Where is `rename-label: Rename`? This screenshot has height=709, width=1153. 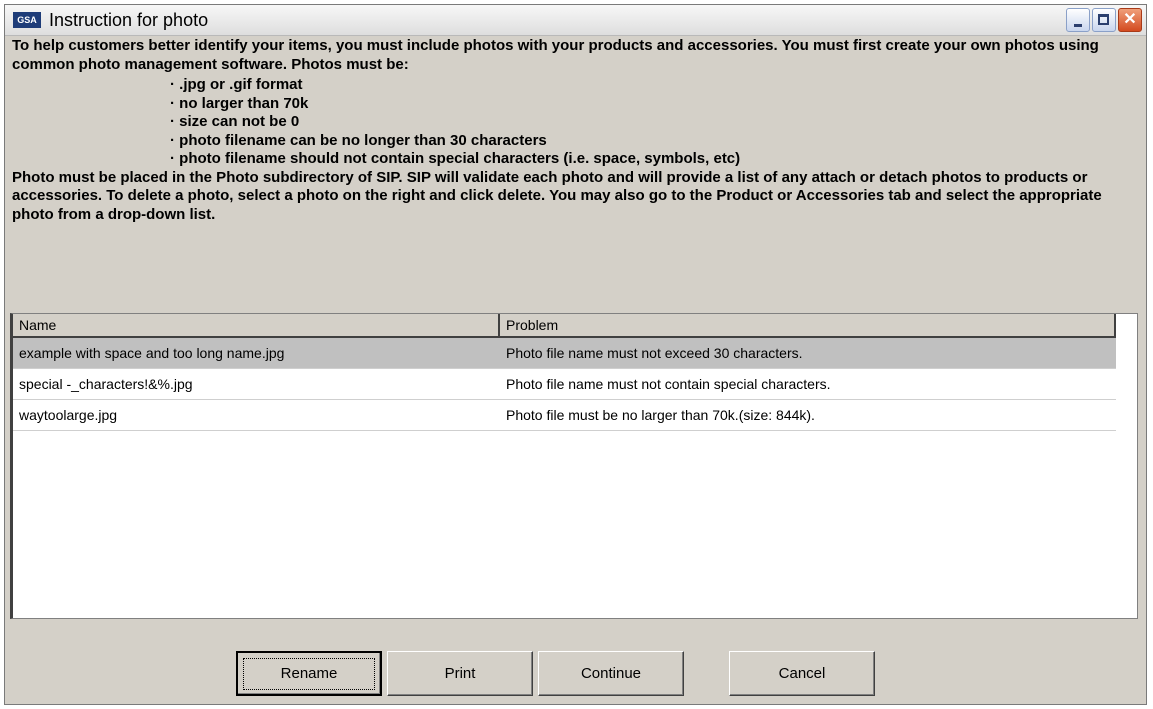
rename-label: Rename is located at coordinates (309, 674).